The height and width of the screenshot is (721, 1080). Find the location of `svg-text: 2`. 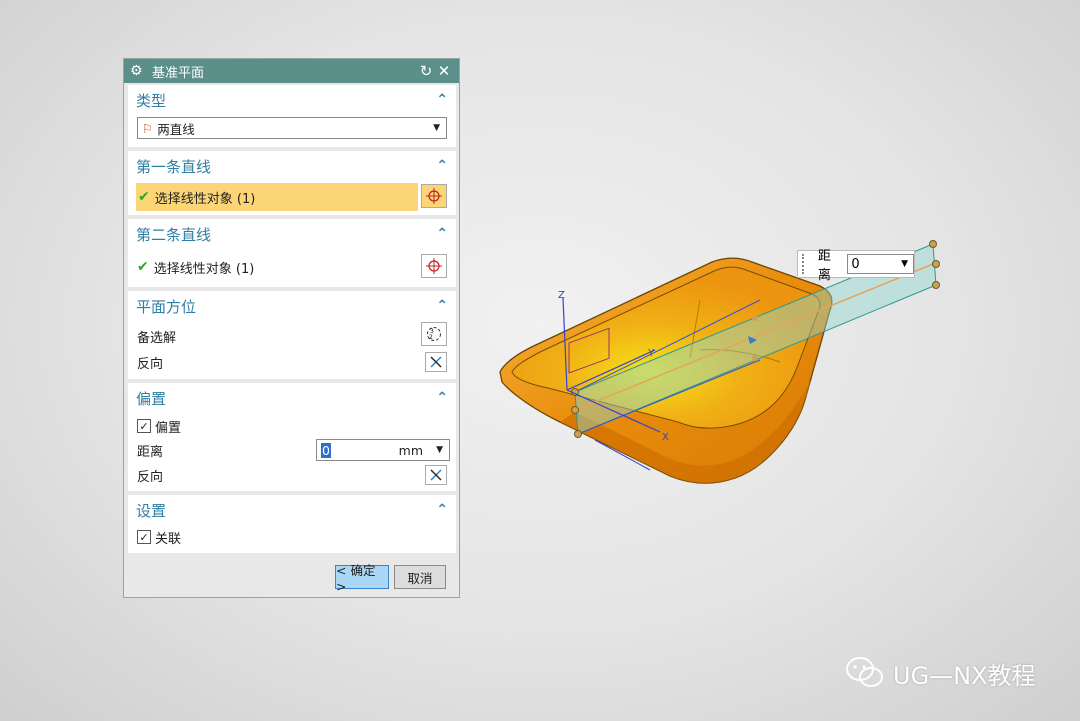

svg-text: 2 is located at coordinates (431, 337).